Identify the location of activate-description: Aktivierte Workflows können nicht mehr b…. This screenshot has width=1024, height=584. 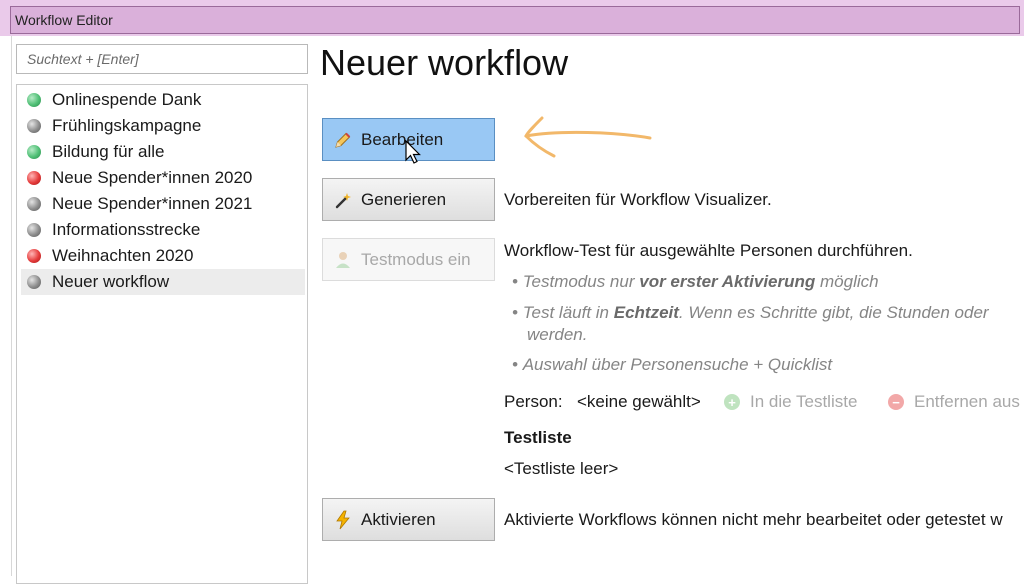
(753, 519).